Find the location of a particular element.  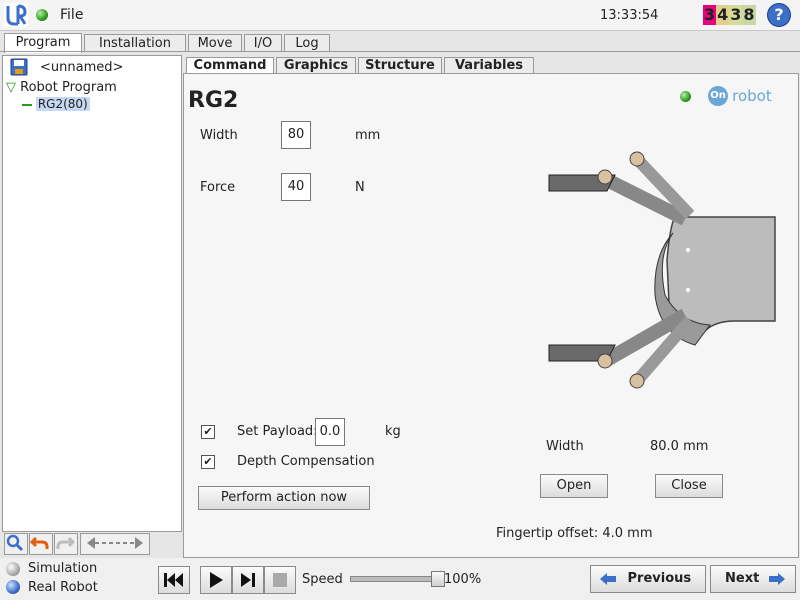

stop-icon is located at coordinates (280, 580).